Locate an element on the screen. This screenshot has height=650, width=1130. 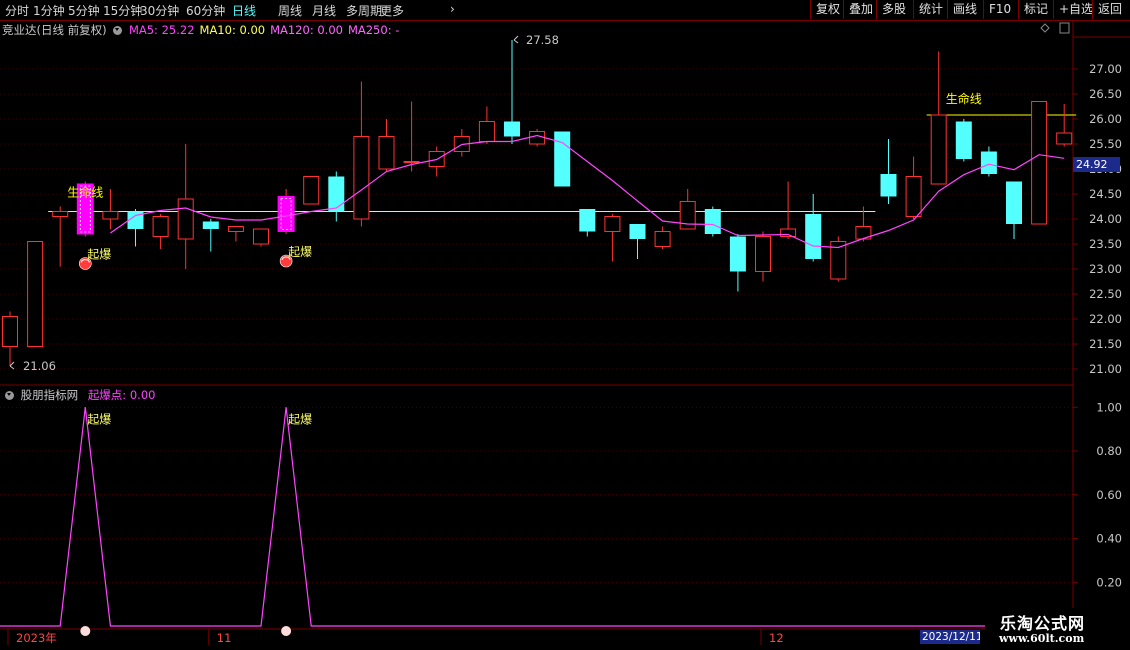
period-tab-8: 月线 is located at coordinates (324, 10).